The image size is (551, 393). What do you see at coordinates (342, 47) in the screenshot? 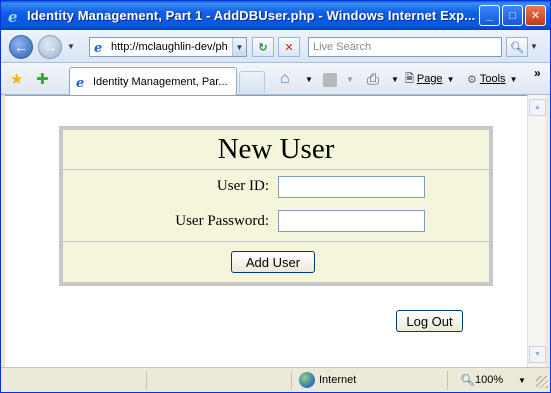
I see `search-placeholder: Live Search` at bounding box center [342, 47].